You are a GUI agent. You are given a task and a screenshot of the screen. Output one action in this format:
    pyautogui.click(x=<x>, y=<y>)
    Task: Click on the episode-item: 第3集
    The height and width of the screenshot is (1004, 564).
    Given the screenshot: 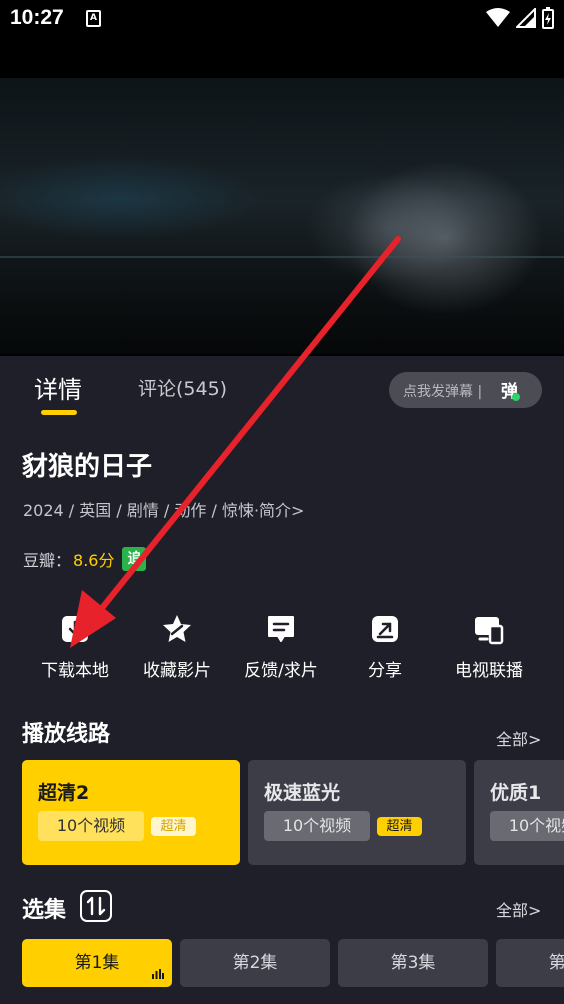 What is the action you would take?
    pyautogui.click(x=413, y=963)
    